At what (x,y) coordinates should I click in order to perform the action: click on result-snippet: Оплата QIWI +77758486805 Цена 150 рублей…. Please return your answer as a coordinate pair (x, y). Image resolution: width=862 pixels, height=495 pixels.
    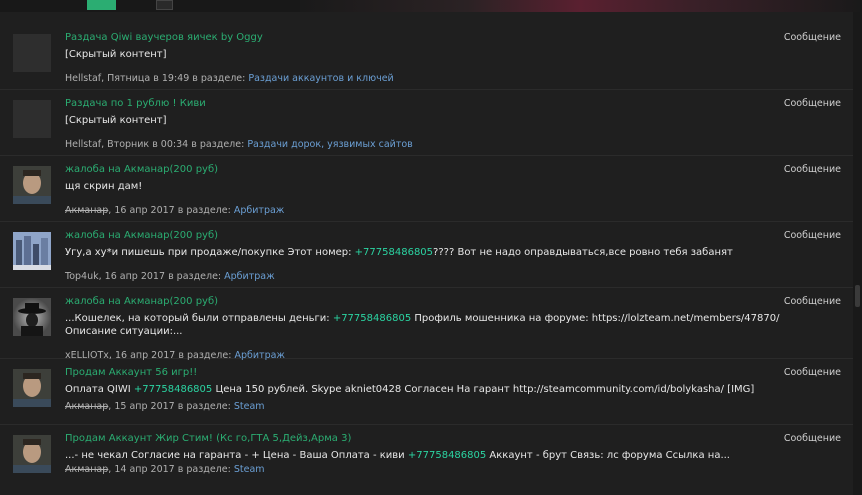
    Looking at the image, I should click on (409, 389).